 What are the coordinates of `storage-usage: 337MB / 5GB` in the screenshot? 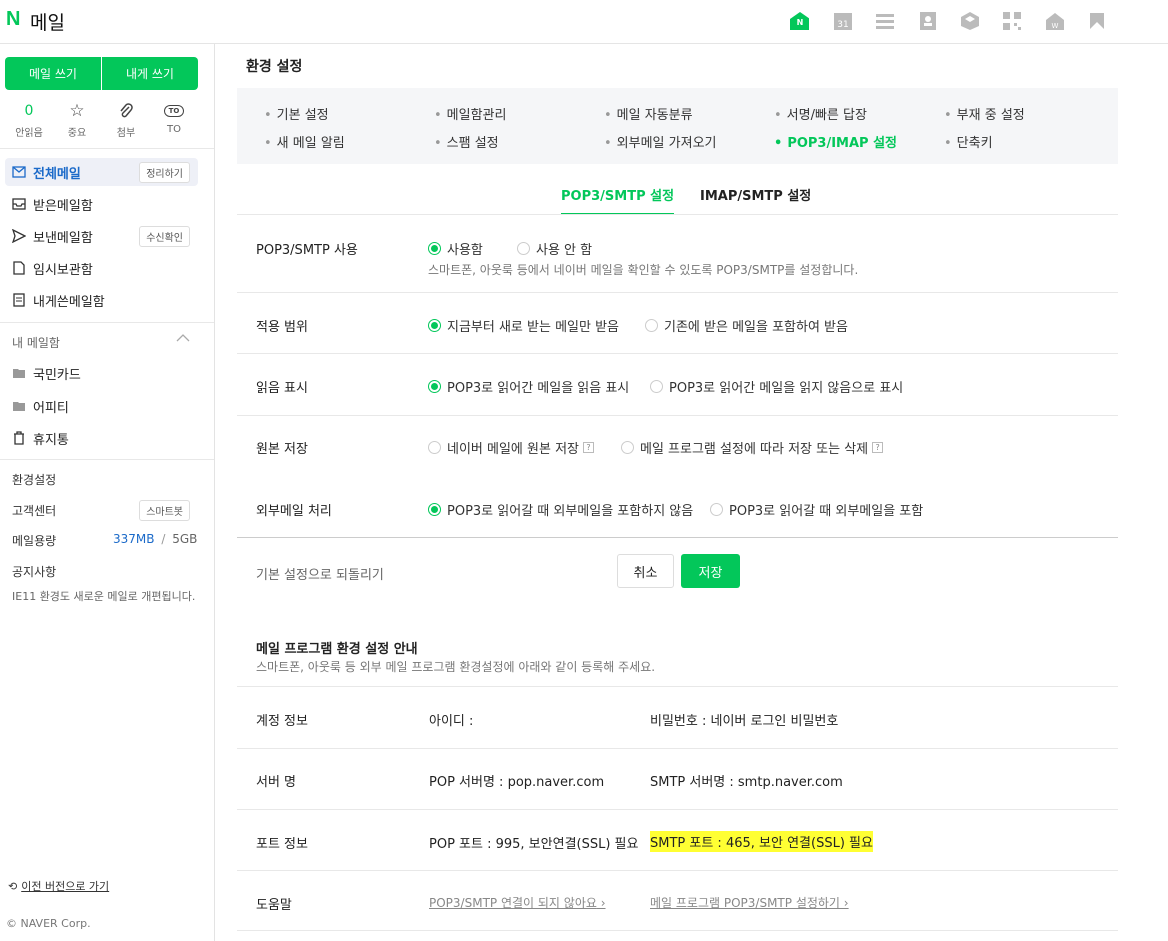 It's located at (155, 539).